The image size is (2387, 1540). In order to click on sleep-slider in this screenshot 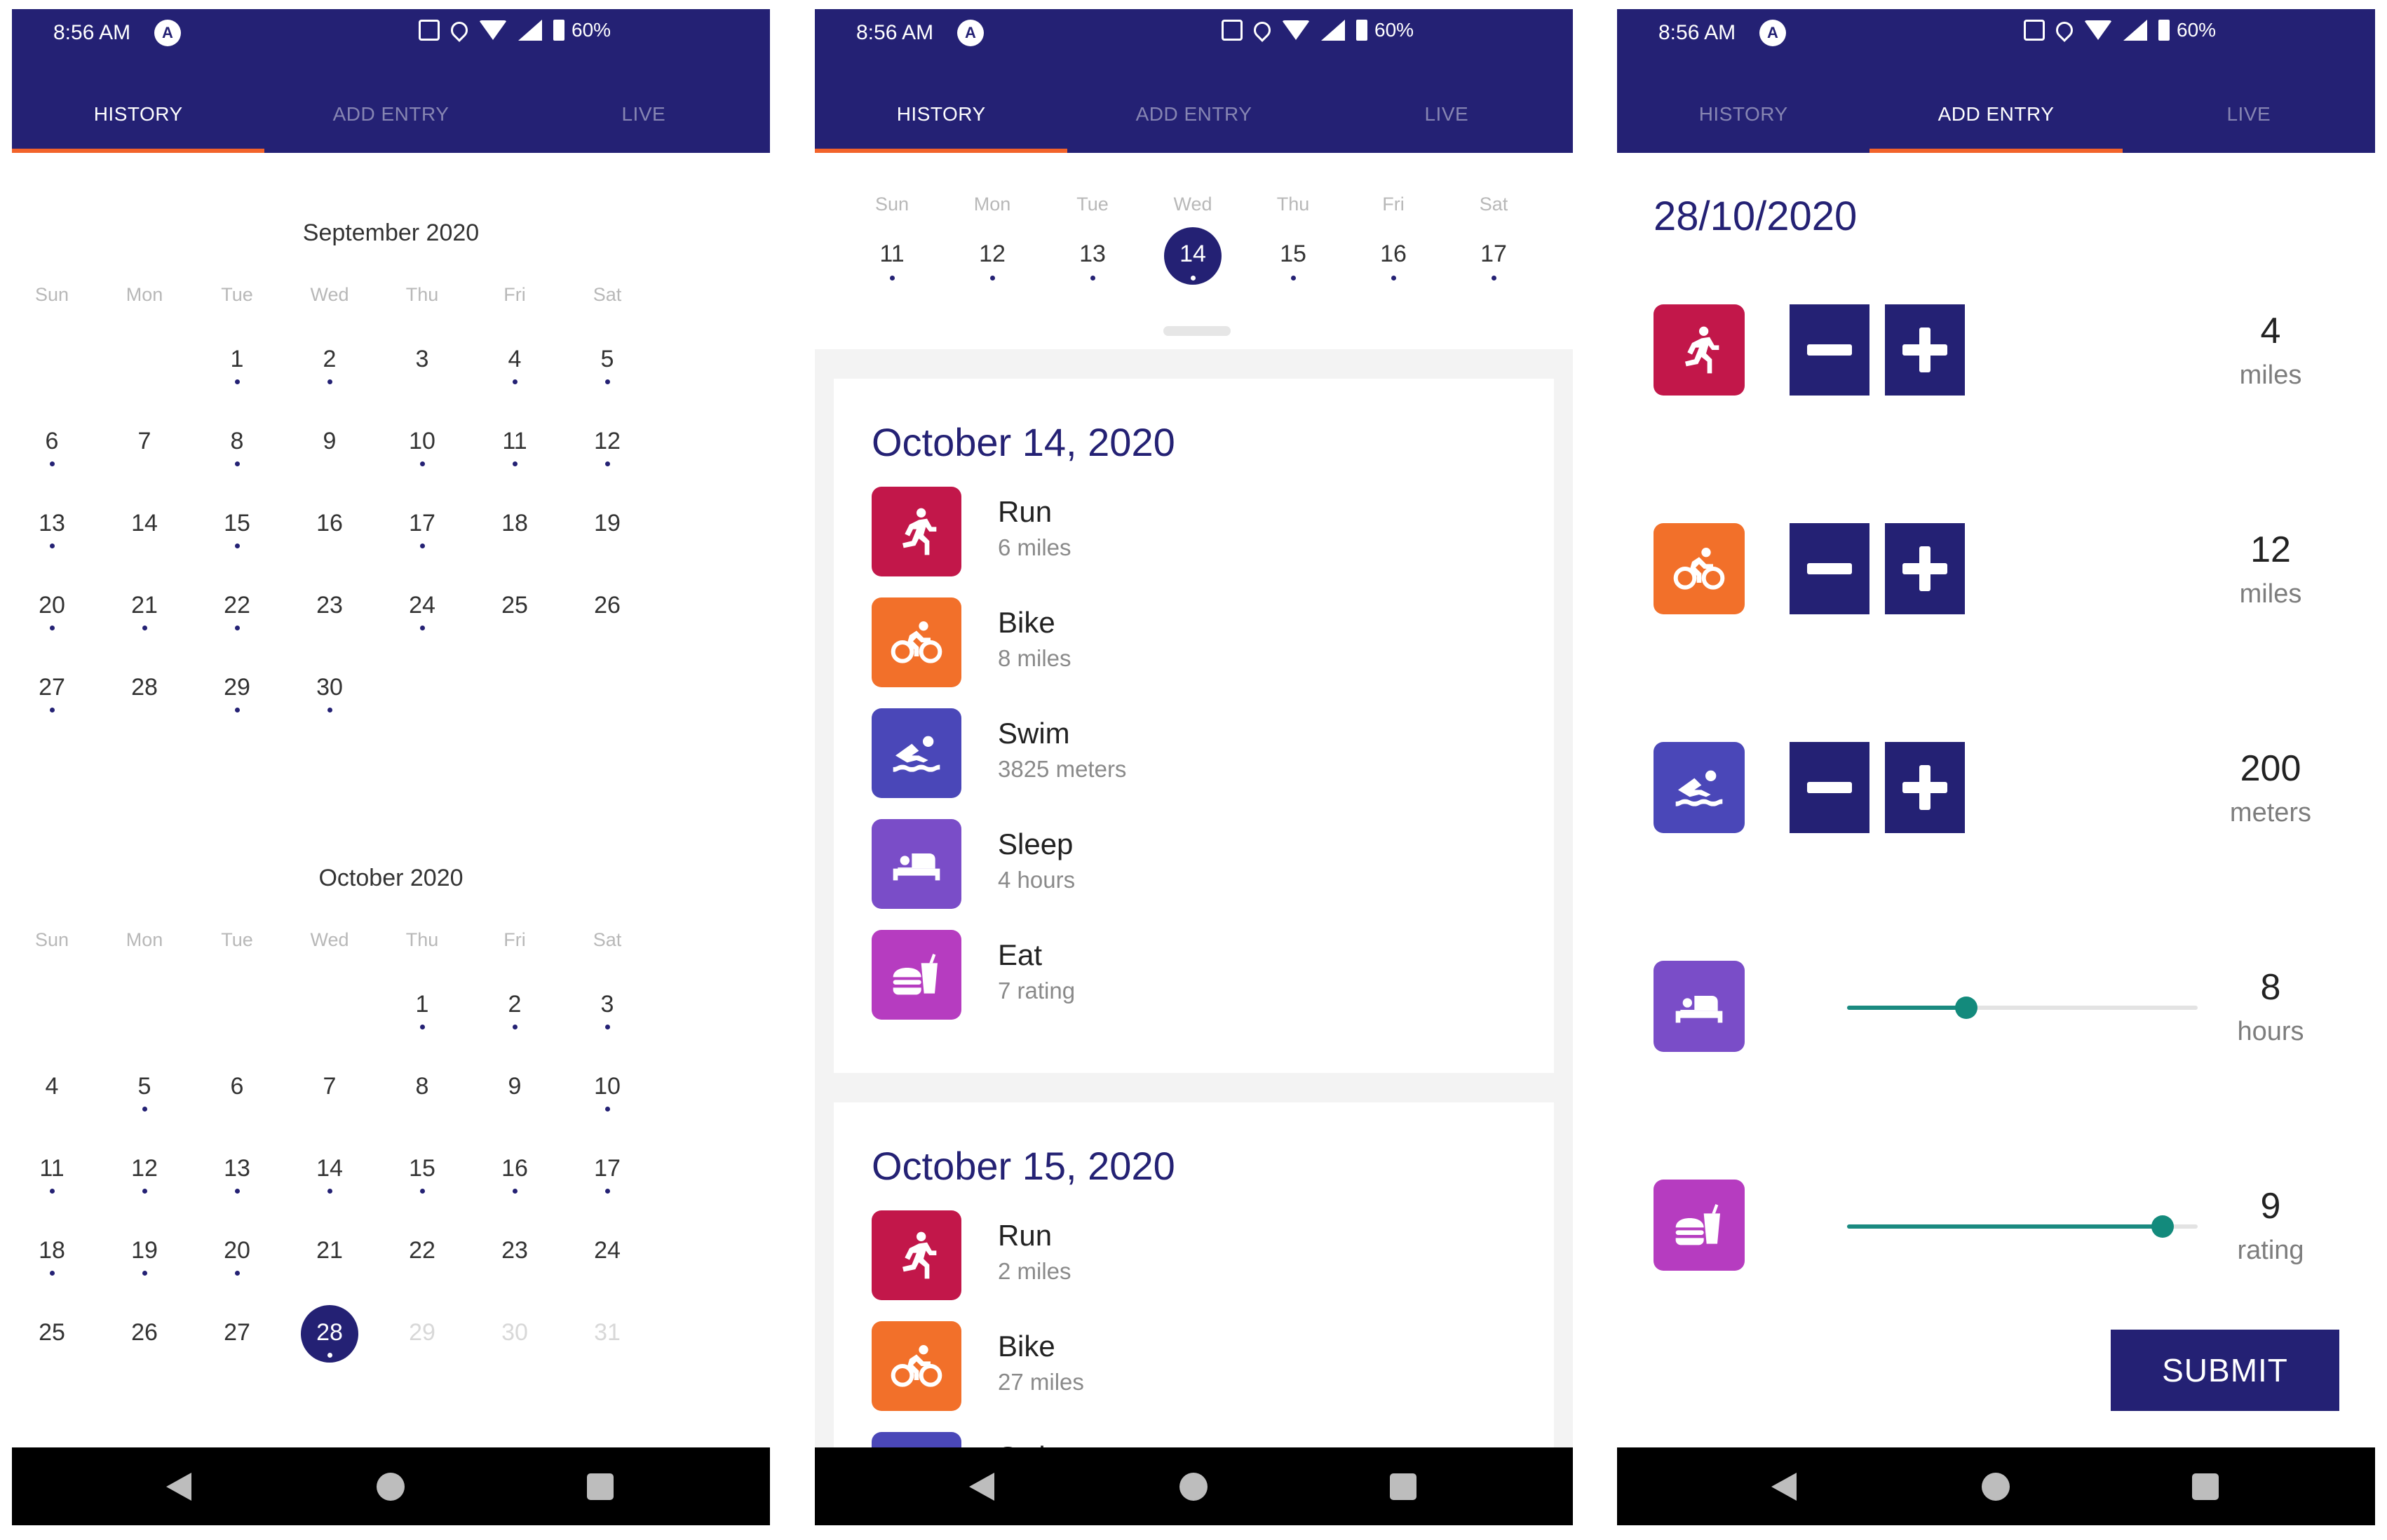, I will do `click(2022, 1008)`.